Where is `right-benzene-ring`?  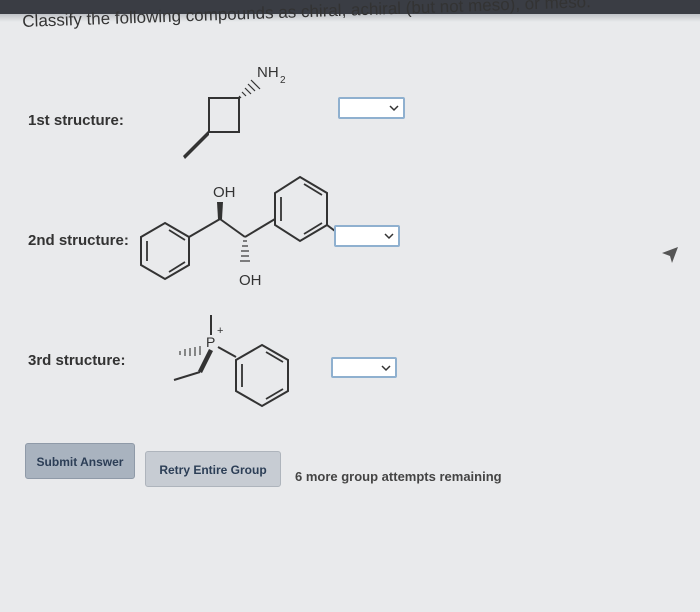
right-benzene-ring is located at coordinates (301, 209).